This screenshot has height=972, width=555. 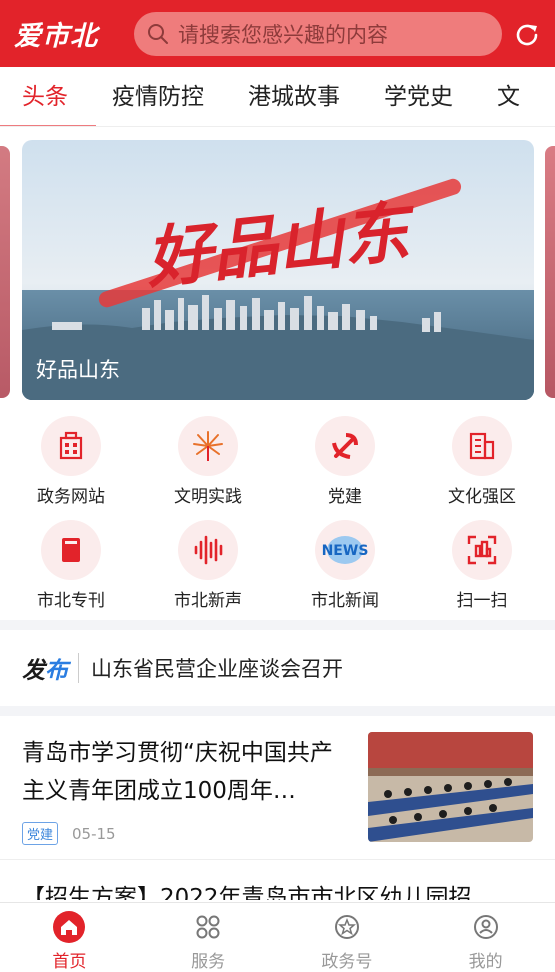 I want to click on news-icon: NEWS, so click(x=345, y=550).